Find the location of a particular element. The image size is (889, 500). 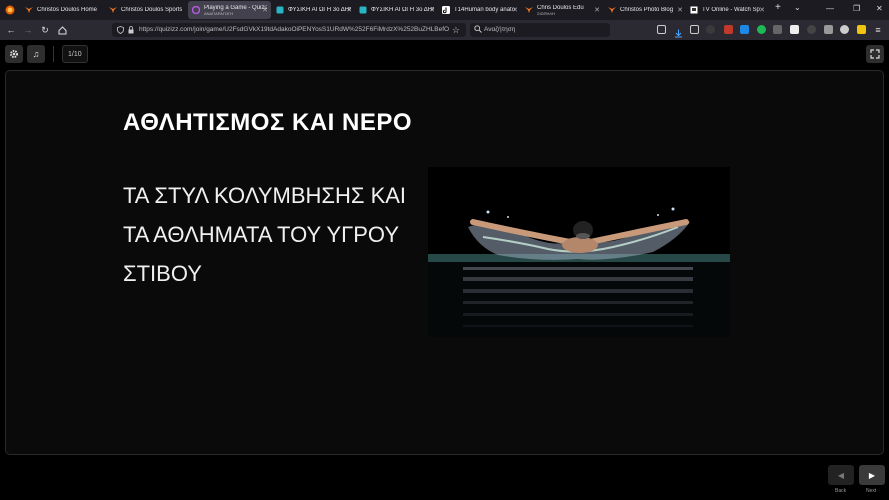

shield-icon is located at coordinates (120, 31).